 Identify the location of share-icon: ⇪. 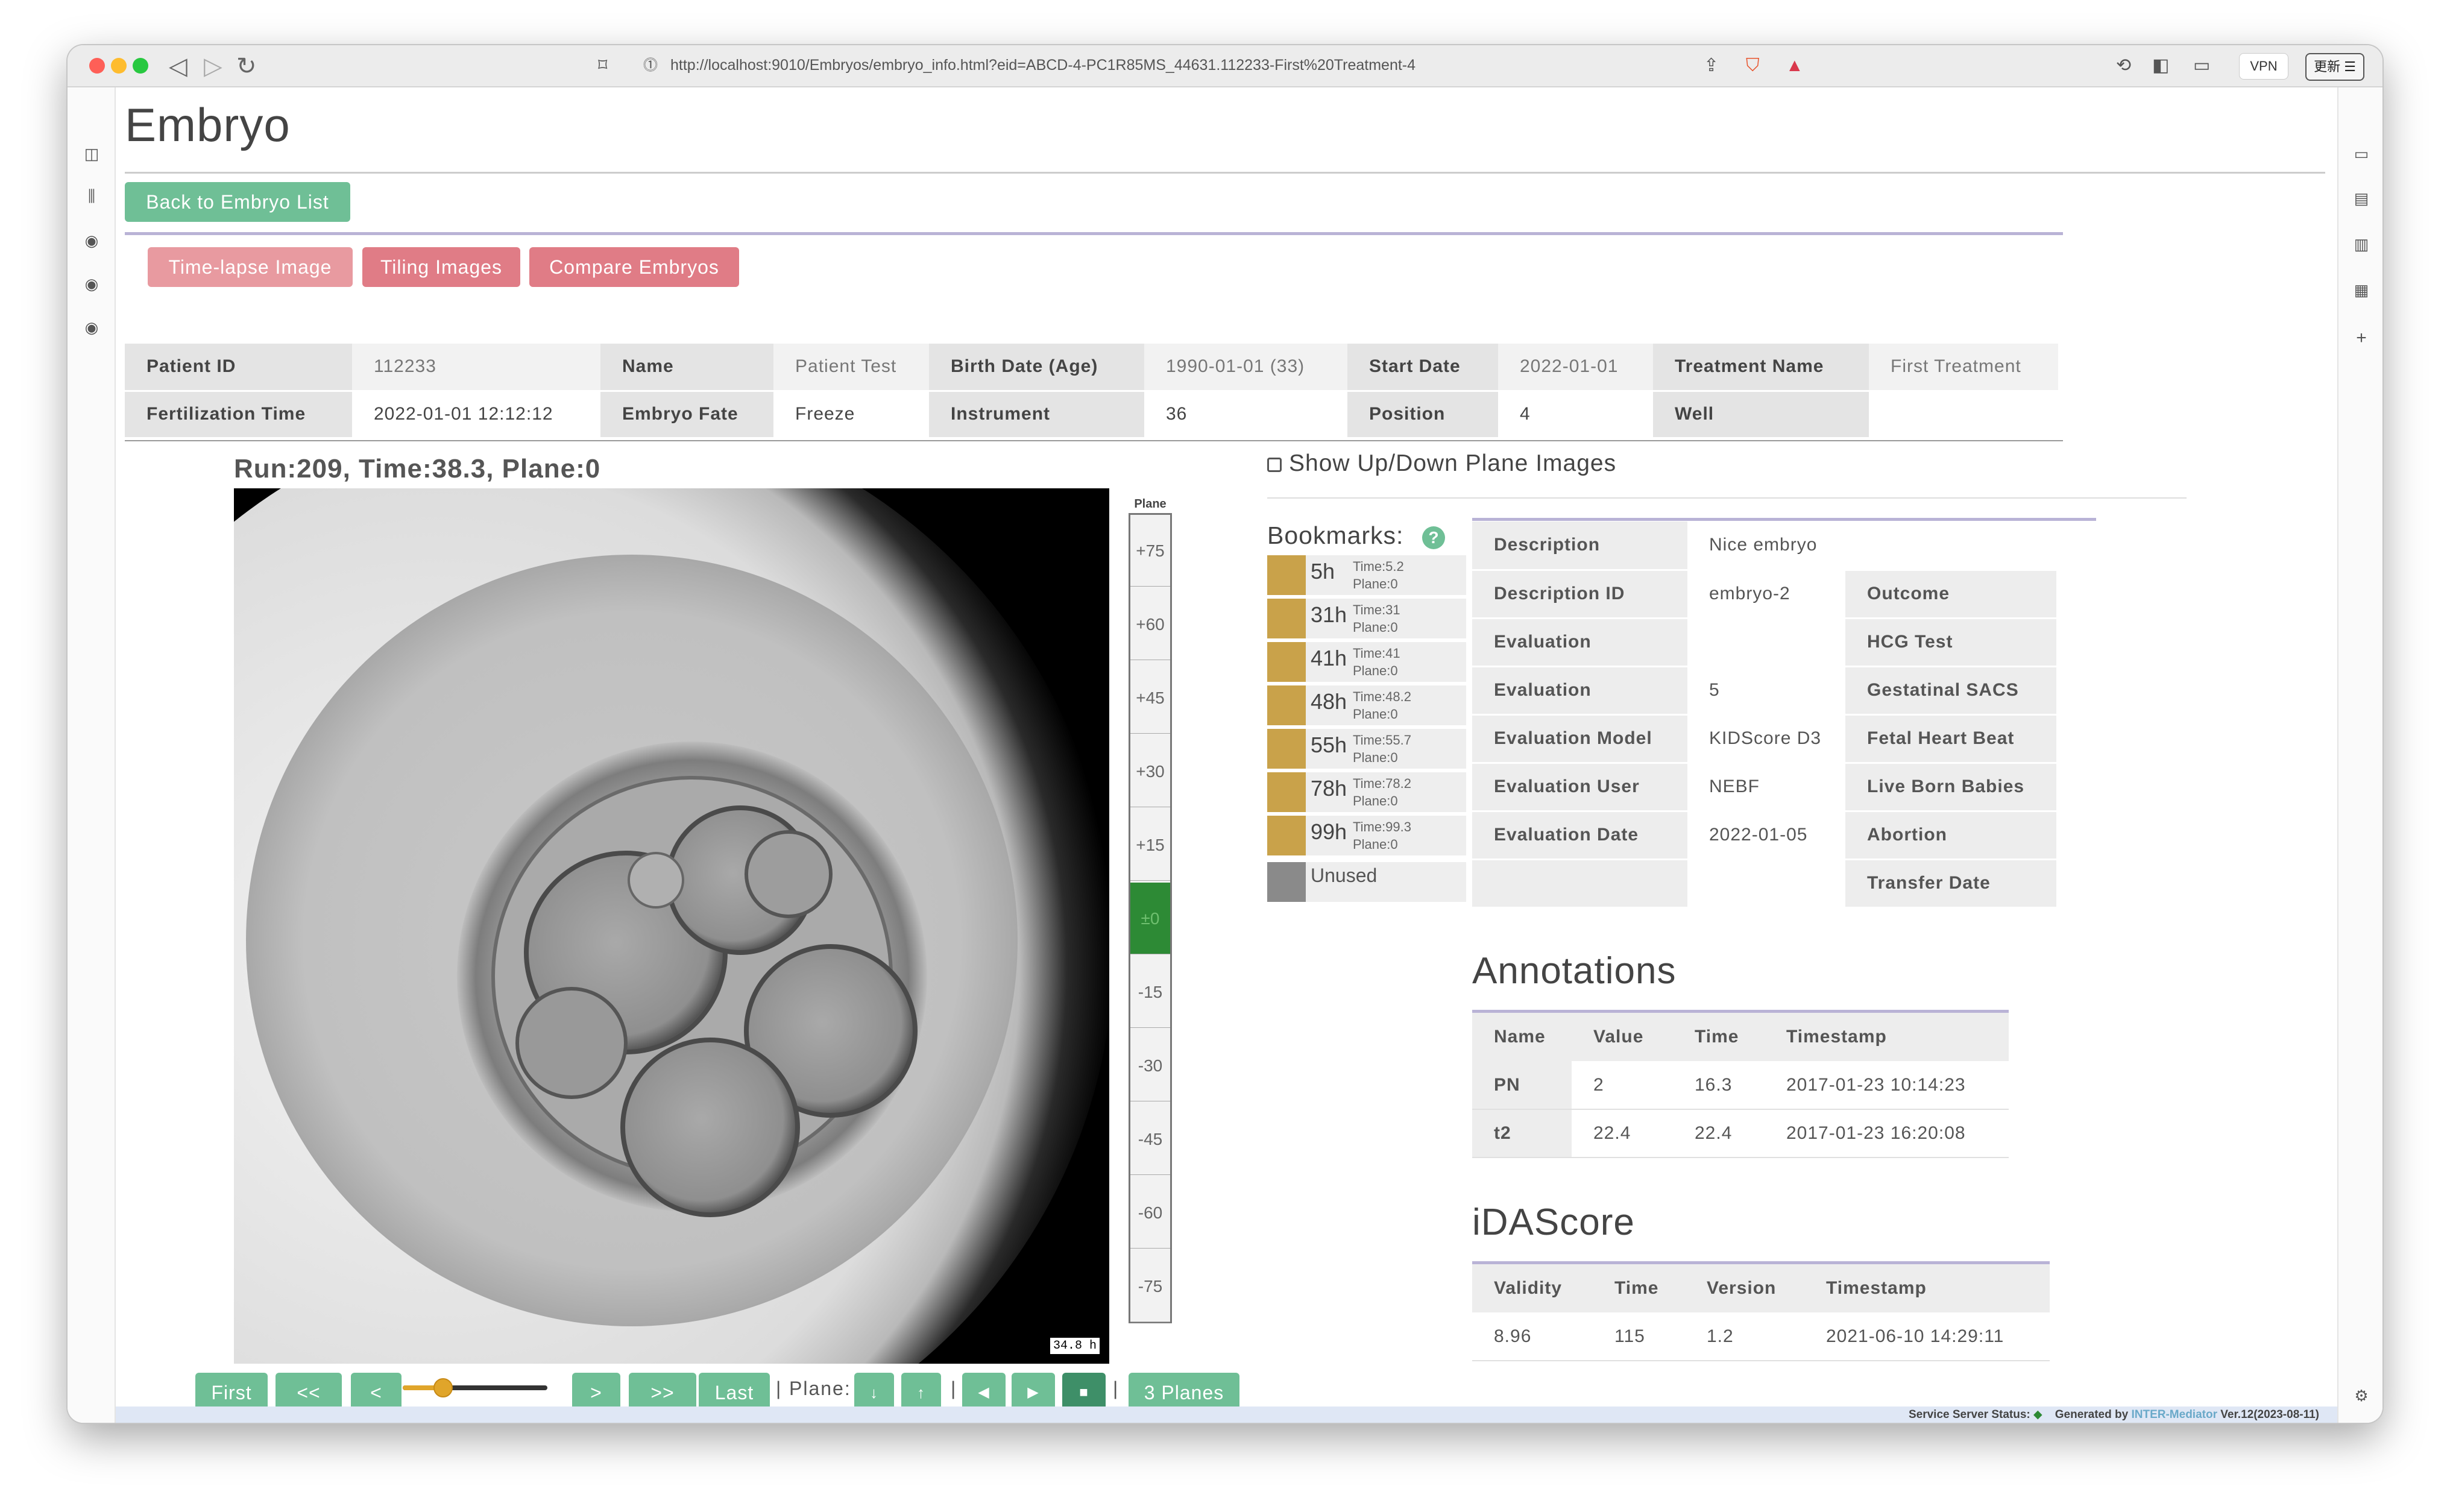
(1711, 66).